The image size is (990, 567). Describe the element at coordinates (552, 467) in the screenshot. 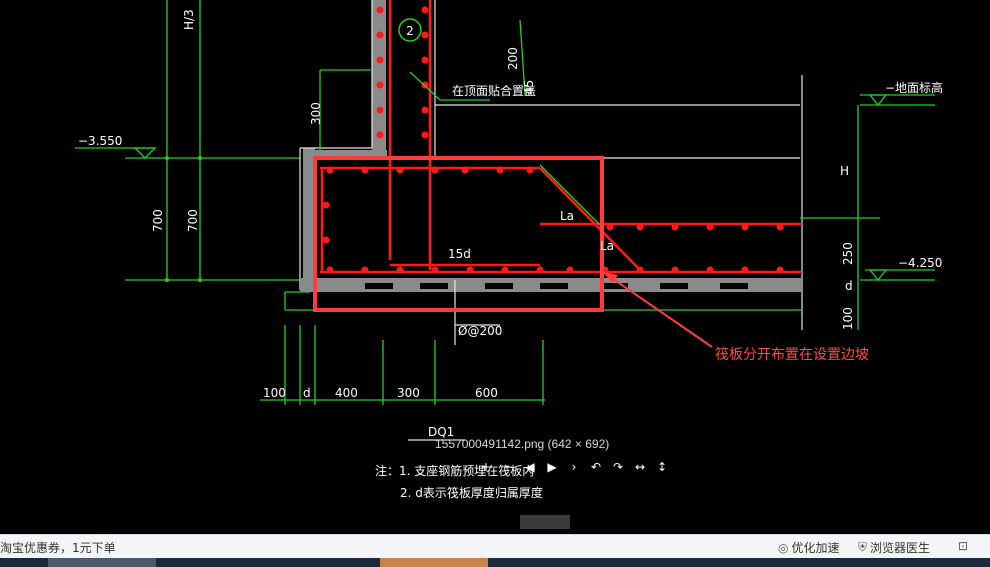

I see `play-icon: ▶` at that location.